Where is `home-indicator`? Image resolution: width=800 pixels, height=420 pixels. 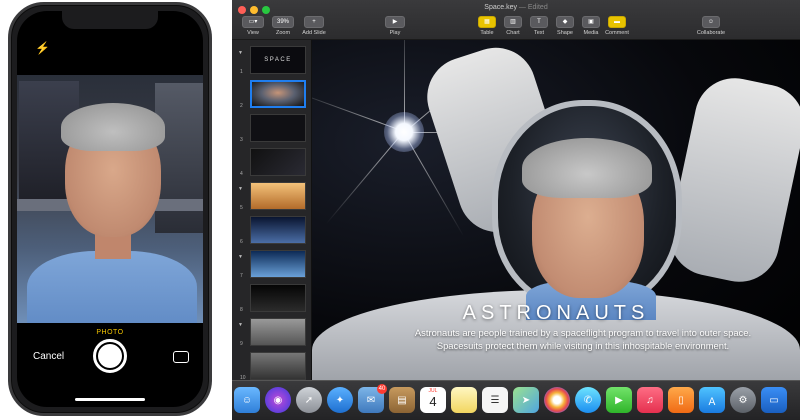 home-indicator is located at coordinates (110, 399).